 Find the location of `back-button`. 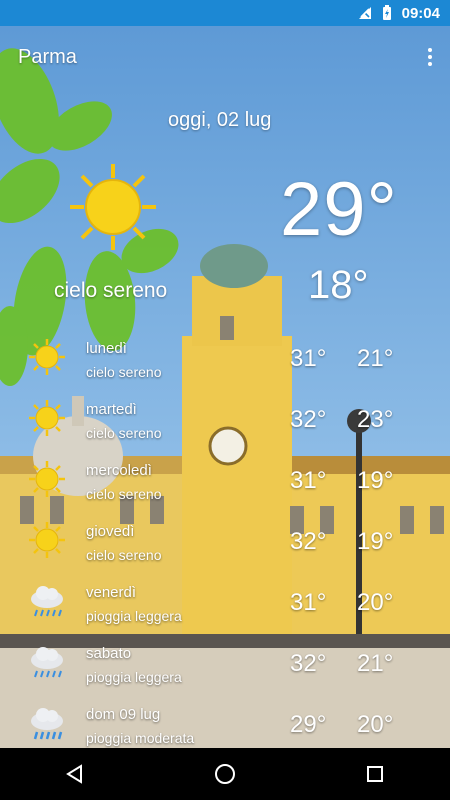

back-button is located at coordinates (75, 774).